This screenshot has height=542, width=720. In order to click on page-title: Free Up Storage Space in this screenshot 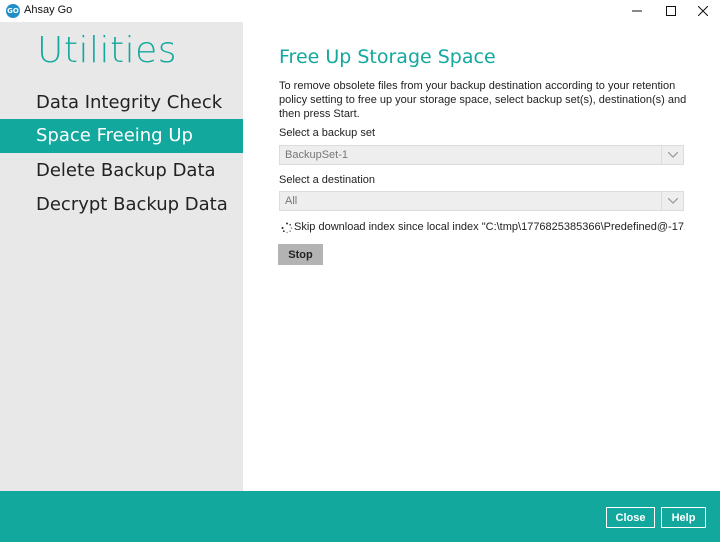, I will do `click(387, 57)`.